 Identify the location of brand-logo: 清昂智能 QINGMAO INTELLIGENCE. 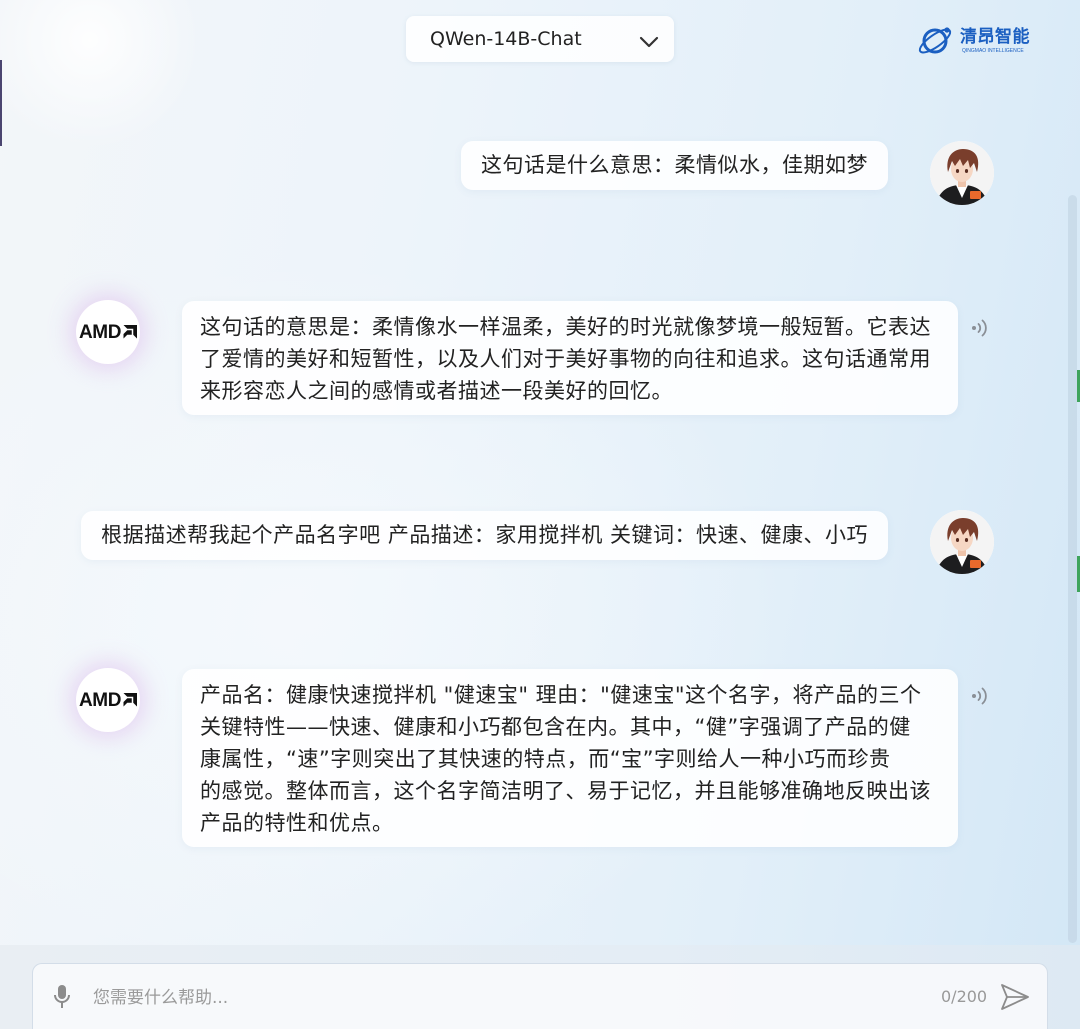
(976, 40).